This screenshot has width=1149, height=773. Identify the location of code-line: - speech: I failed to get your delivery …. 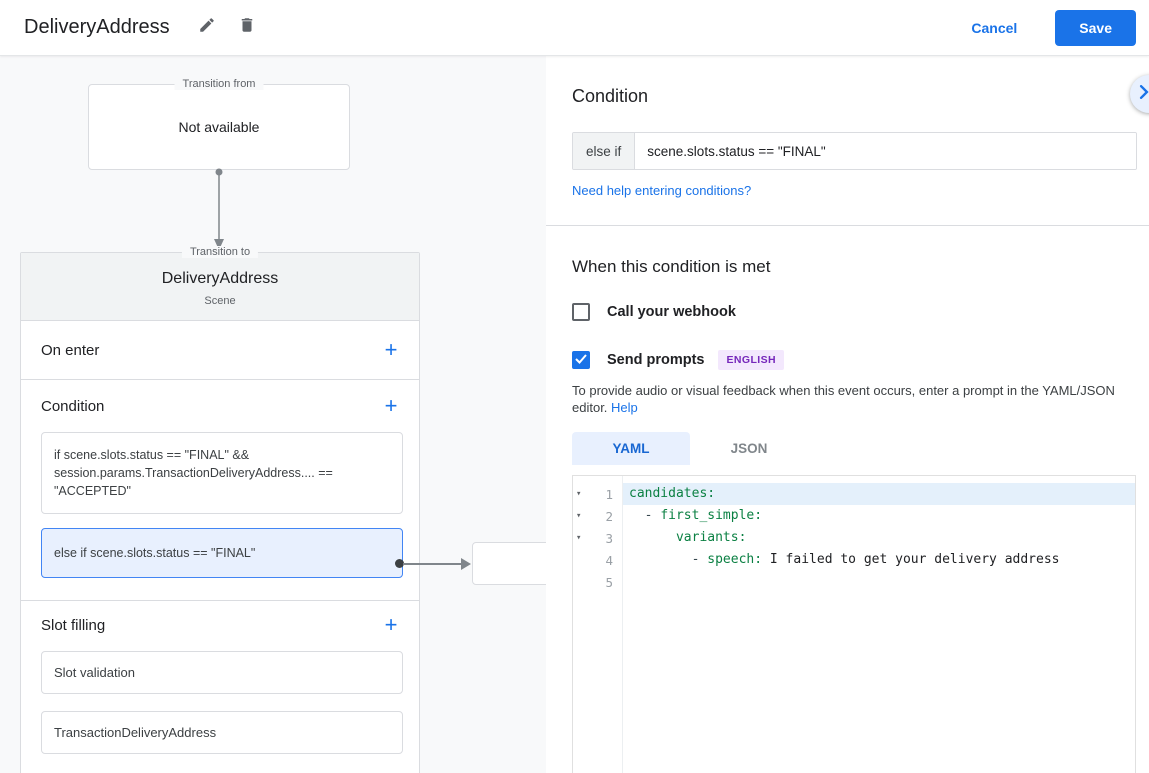
(879, 560).